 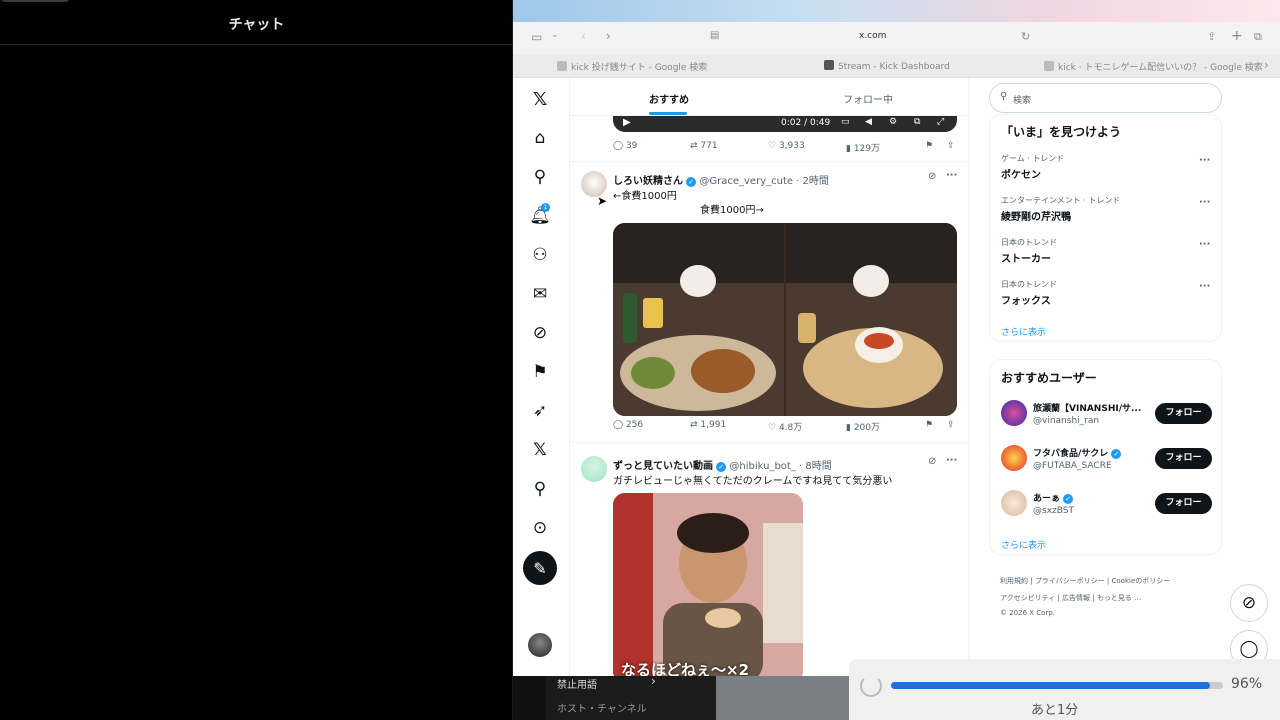 I want to click on sidebar-toggle-icon: ▭, so click(x=536, y=37).